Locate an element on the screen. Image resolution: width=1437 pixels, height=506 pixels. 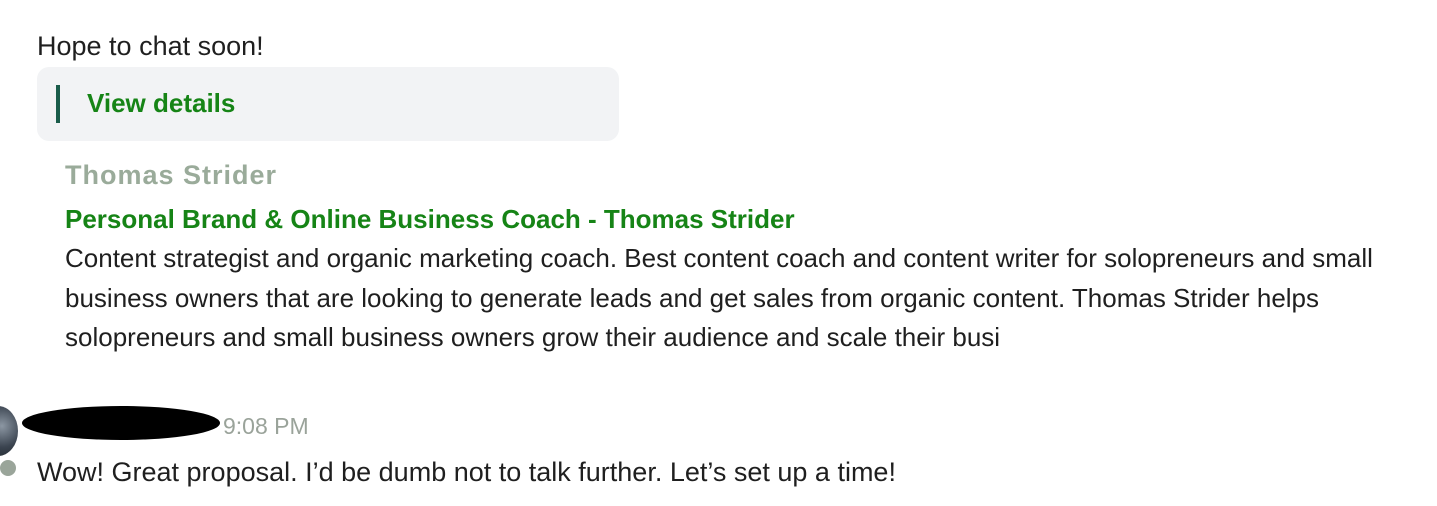
card-accent-bar is located at coordinates (58, 104).